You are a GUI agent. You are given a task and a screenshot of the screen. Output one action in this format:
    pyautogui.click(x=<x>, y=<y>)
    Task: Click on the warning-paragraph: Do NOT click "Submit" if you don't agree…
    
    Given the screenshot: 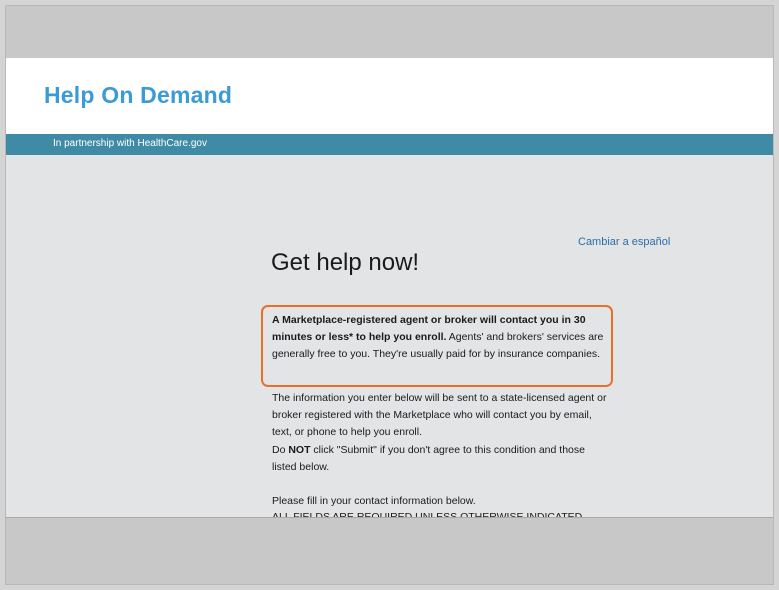 What is the action you would take?
    pyautogui.click(x=439, y=459)
    